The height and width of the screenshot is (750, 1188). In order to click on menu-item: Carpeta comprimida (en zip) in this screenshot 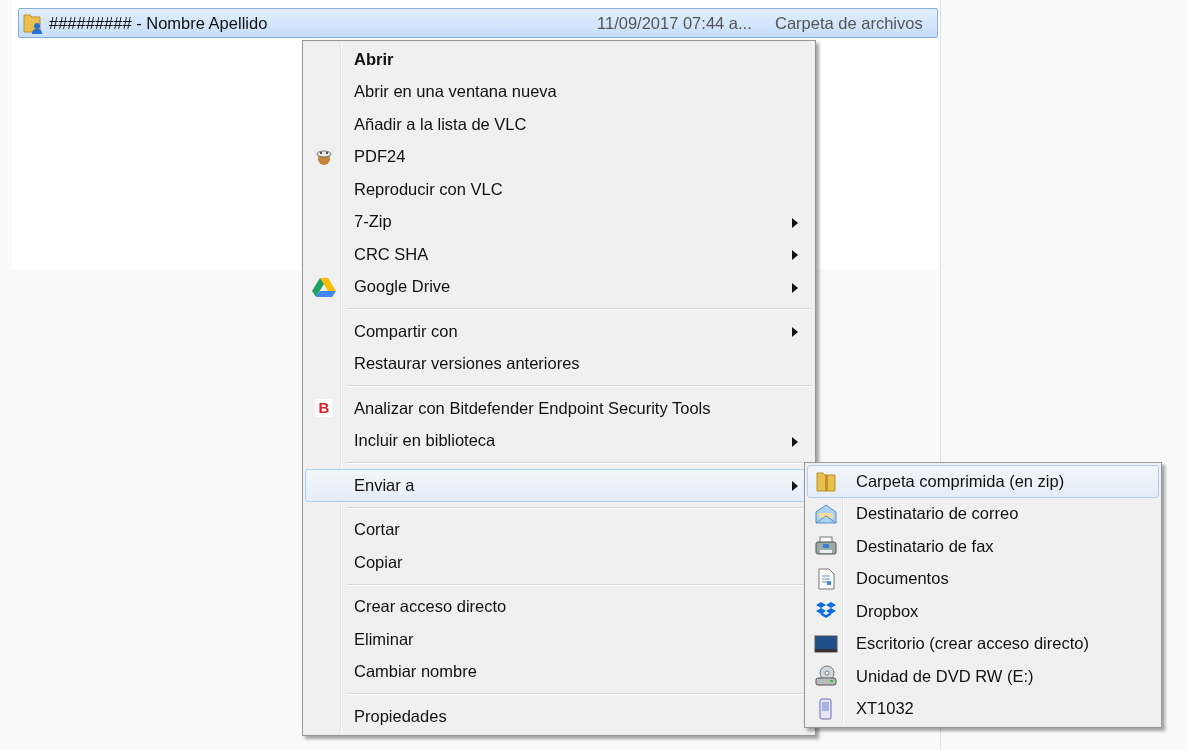, I will do `click(983, 481)`.